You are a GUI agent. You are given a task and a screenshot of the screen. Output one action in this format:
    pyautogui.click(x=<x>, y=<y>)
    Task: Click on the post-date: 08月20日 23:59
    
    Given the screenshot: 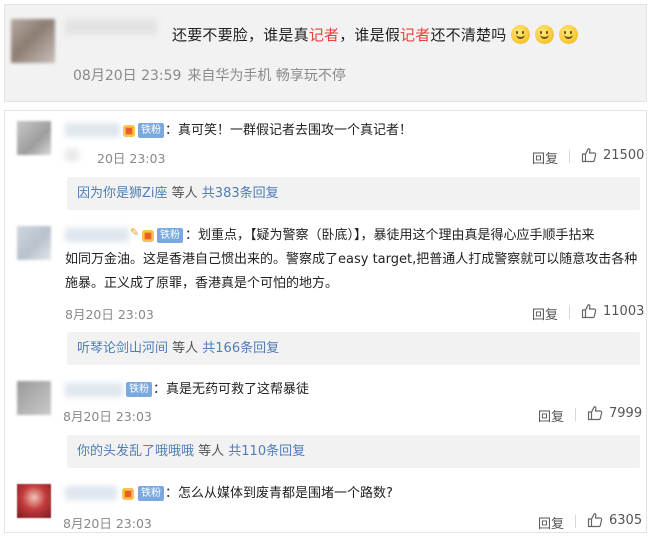 What is the action you would take?
    pyautogui.click(x=127, y=76)
    